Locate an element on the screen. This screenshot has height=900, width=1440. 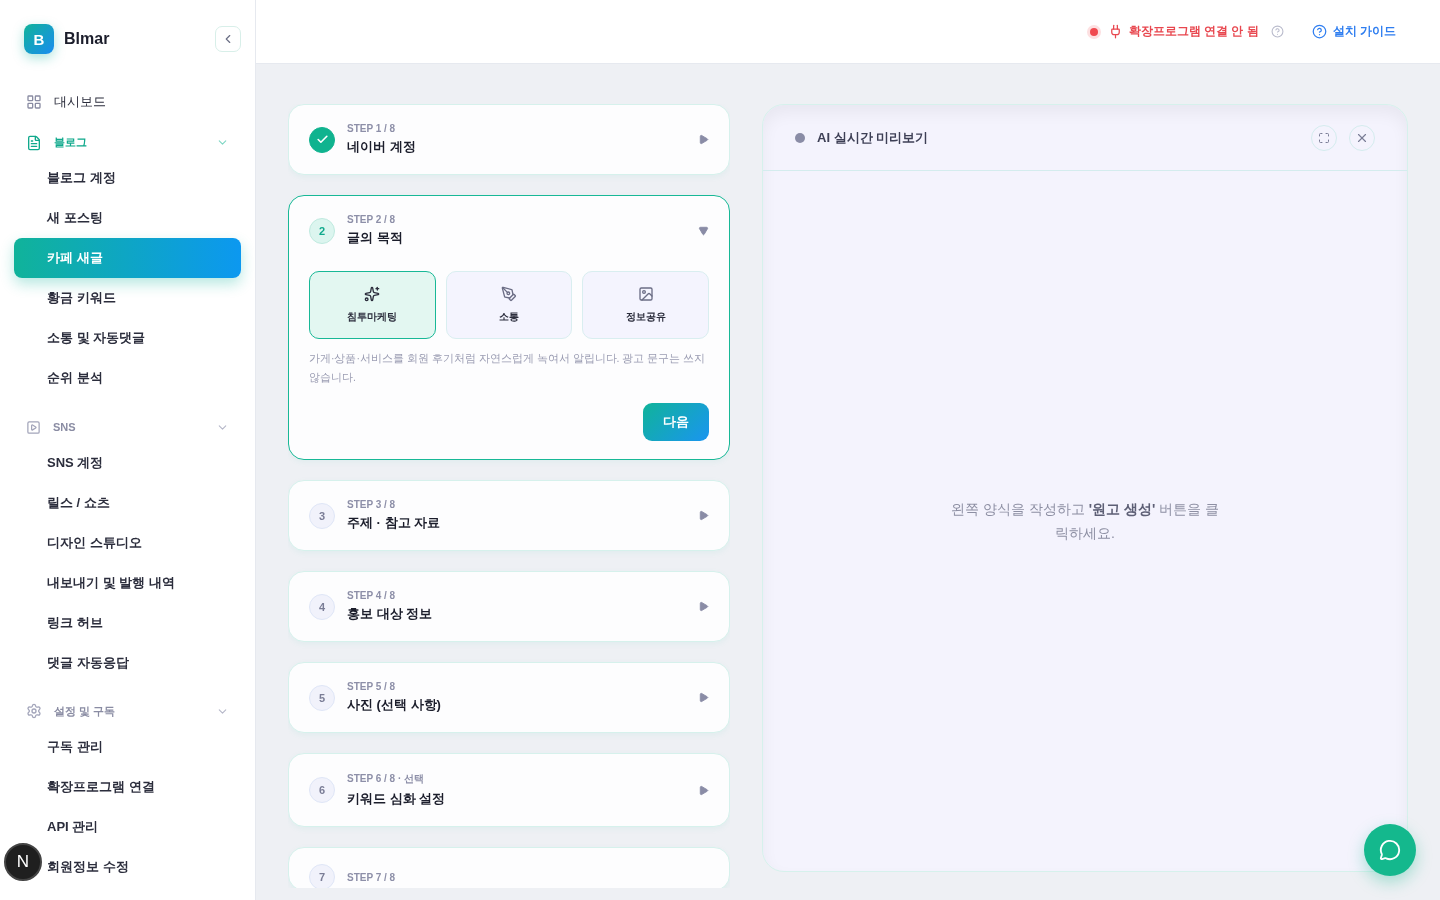
fullscreen-icon is located at coordinates (1324, 137).